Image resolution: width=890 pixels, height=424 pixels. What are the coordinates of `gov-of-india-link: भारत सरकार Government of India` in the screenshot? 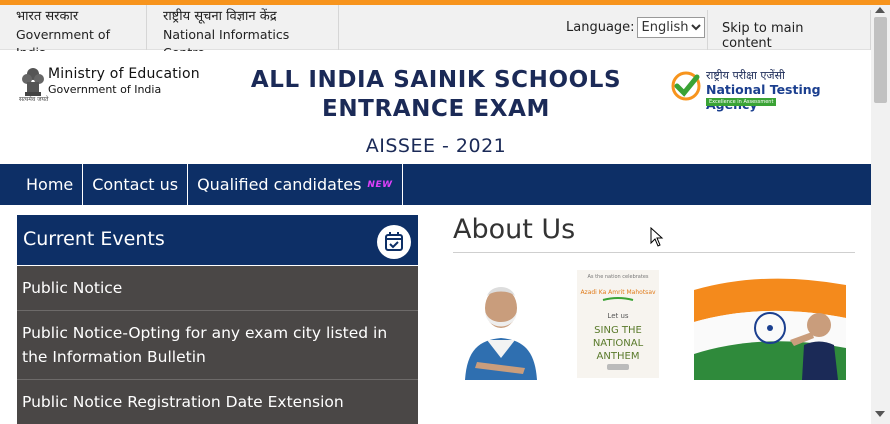 It's located at (73, 32).